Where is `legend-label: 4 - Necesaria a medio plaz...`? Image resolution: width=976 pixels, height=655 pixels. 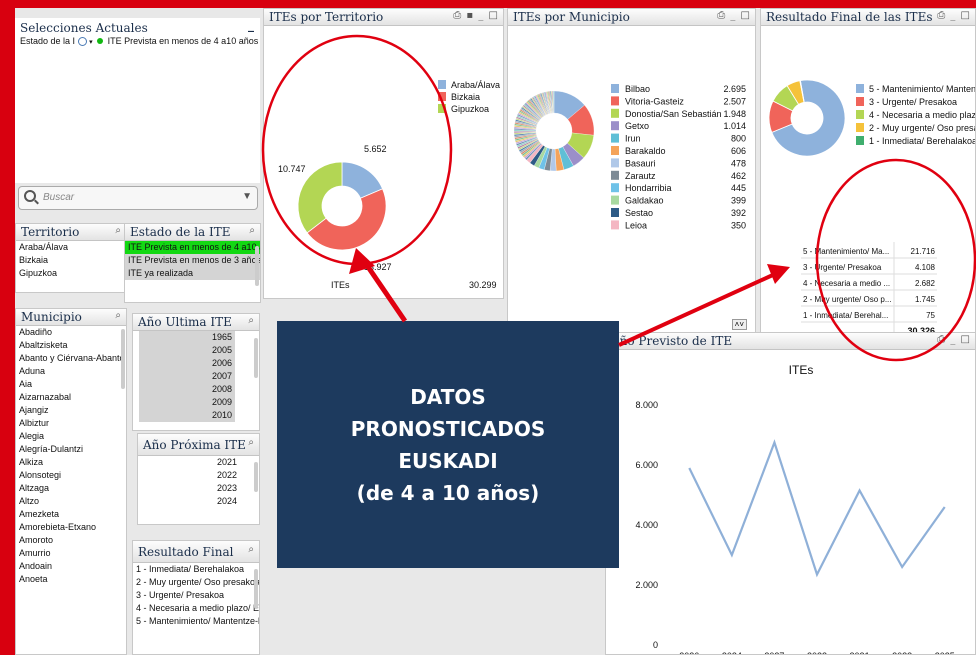
legend-label: 4 - Necesaria a medio plaz... is located at coordinates (922, 115).